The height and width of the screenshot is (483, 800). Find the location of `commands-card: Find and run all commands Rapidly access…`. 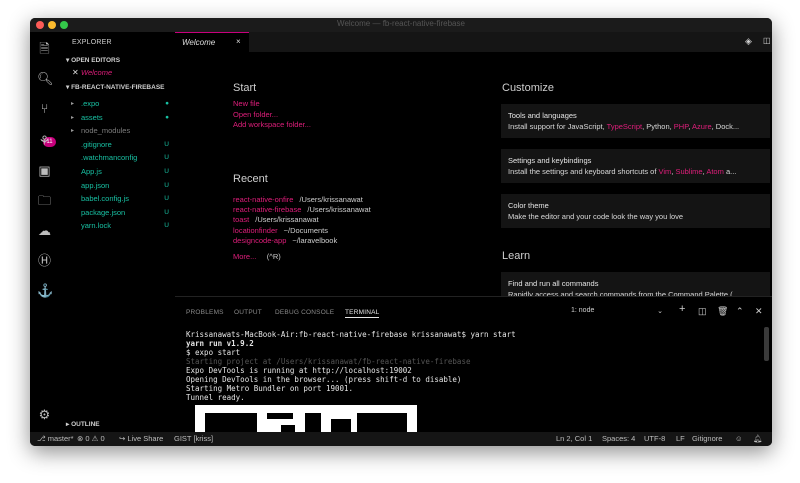

commands-card: Find and run all commands Rapidly access… is located at coordinates (635, 285).